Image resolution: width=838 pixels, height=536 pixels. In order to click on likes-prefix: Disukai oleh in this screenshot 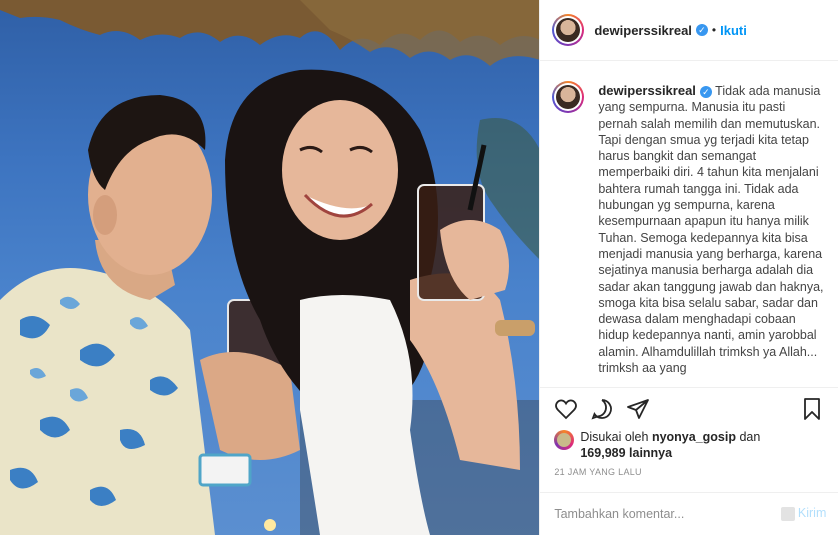, I will do `click(614, 437)`.